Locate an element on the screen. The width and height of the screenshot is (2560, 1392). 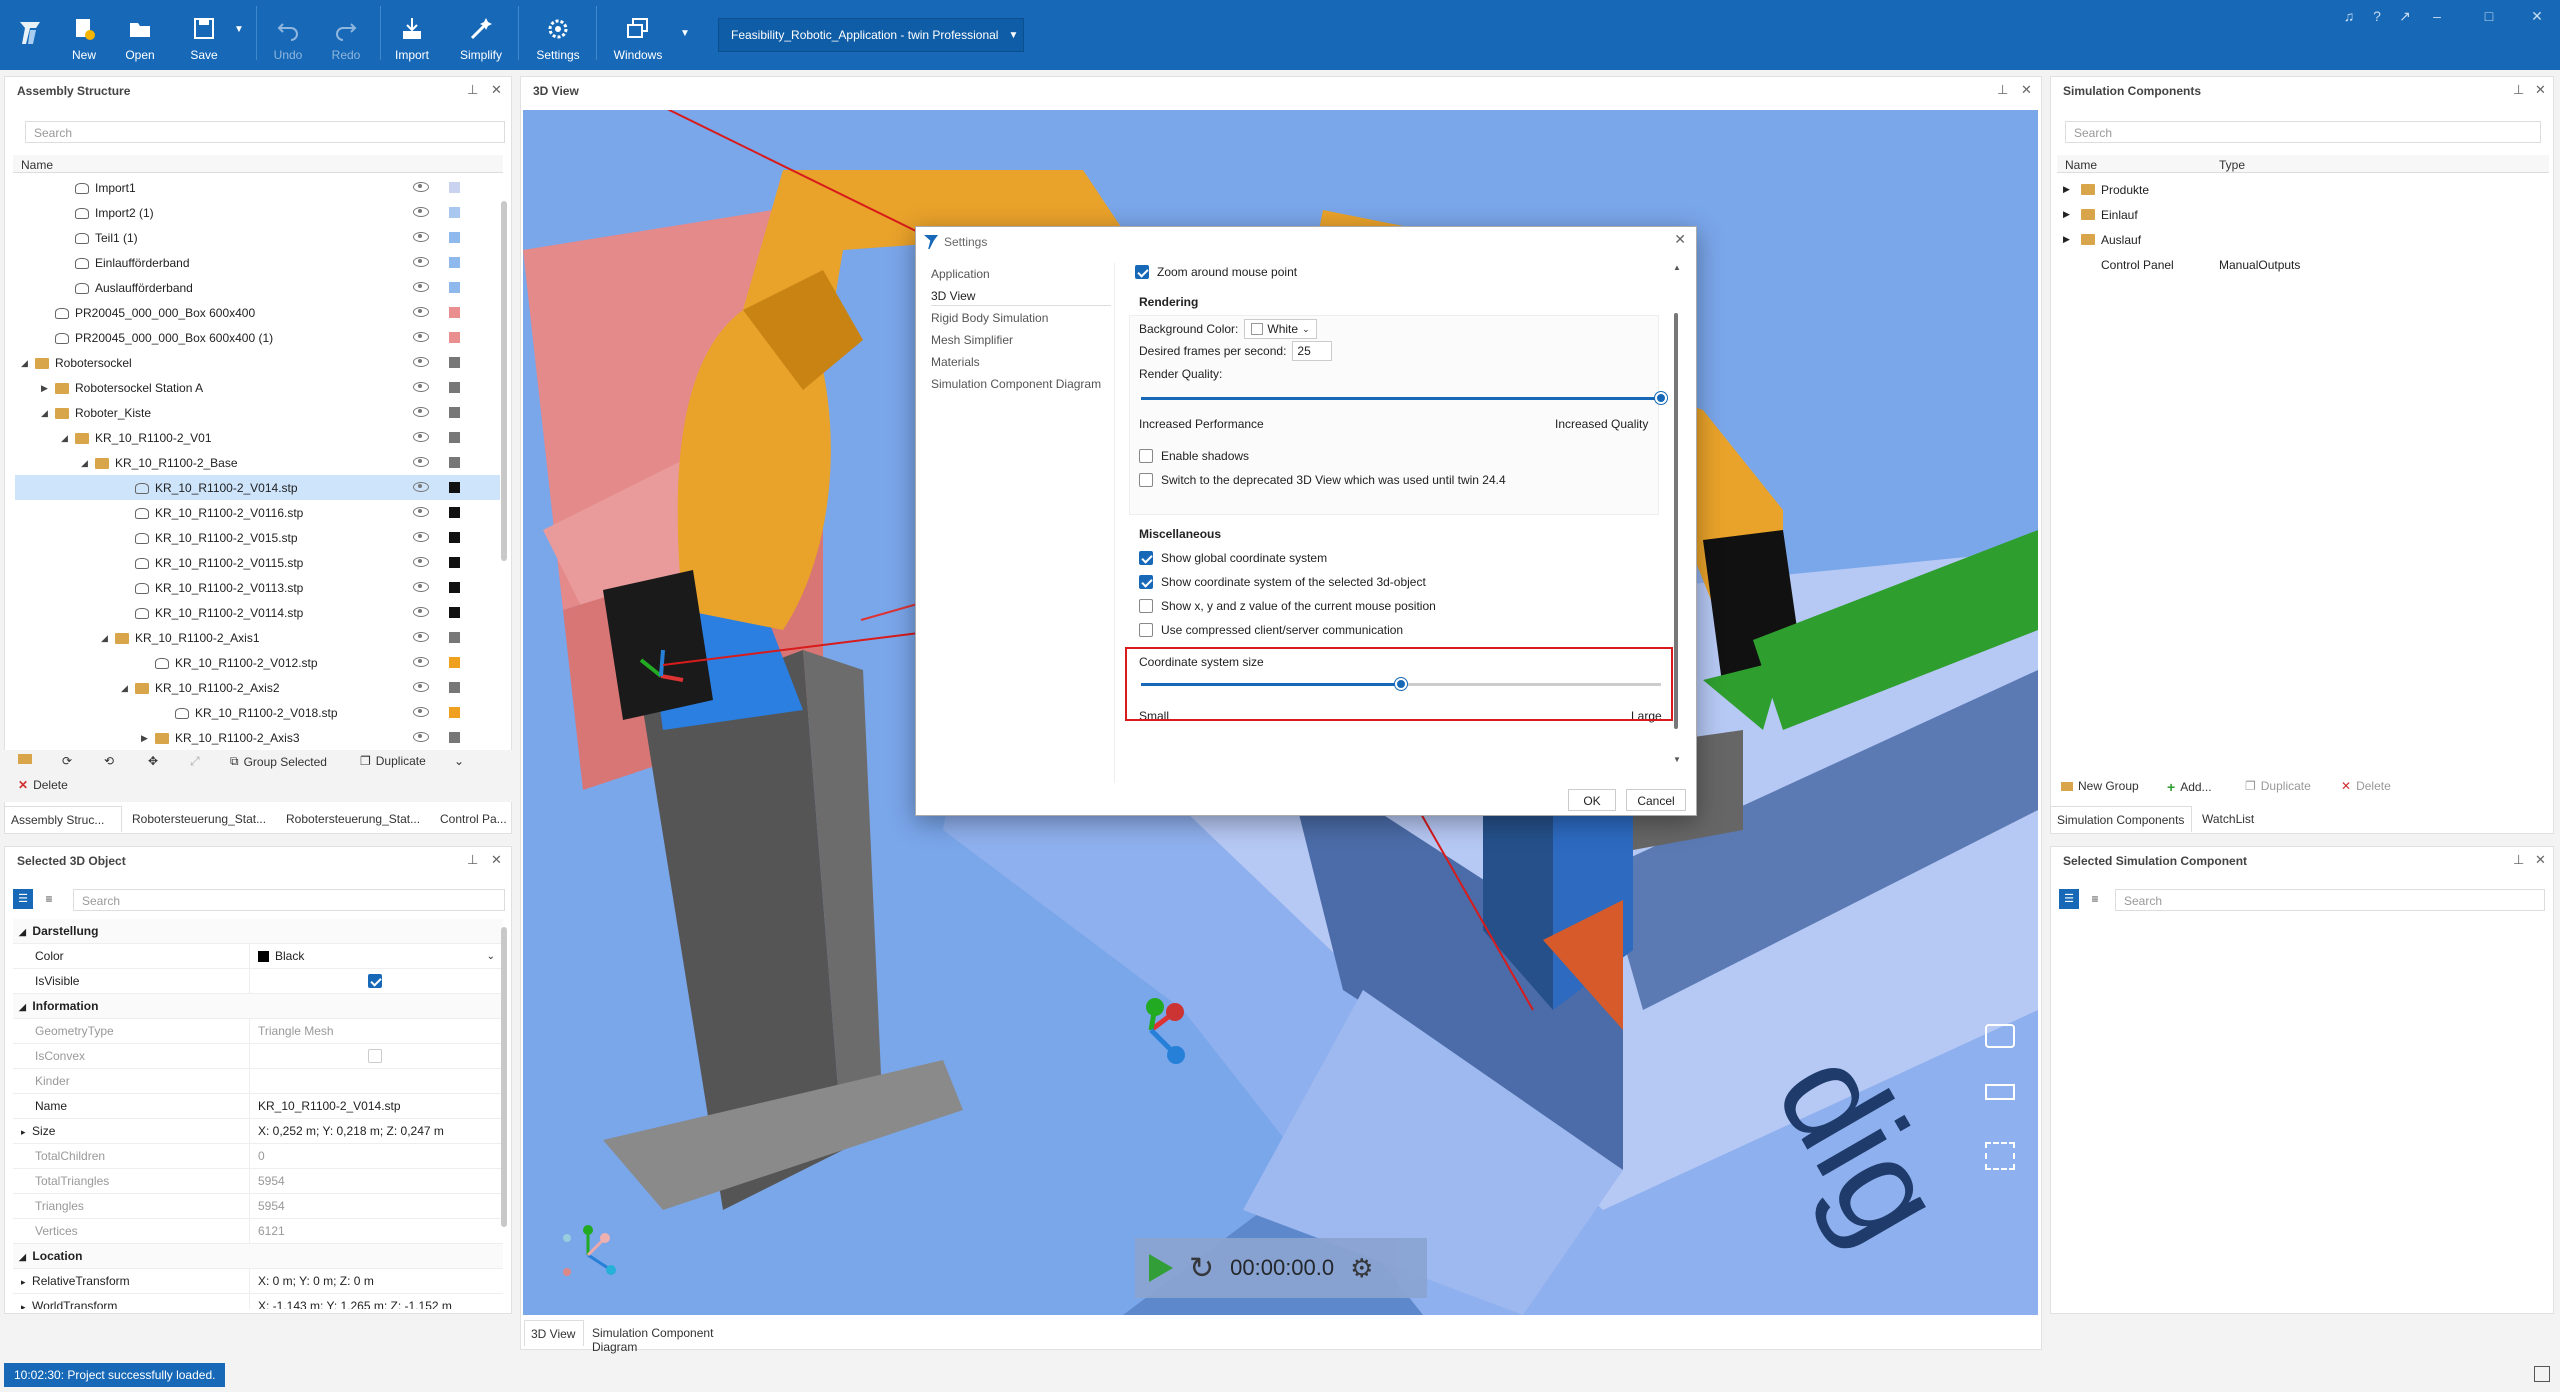
save-dropdown-icon: ▼ is located at coordinates (239, 29).